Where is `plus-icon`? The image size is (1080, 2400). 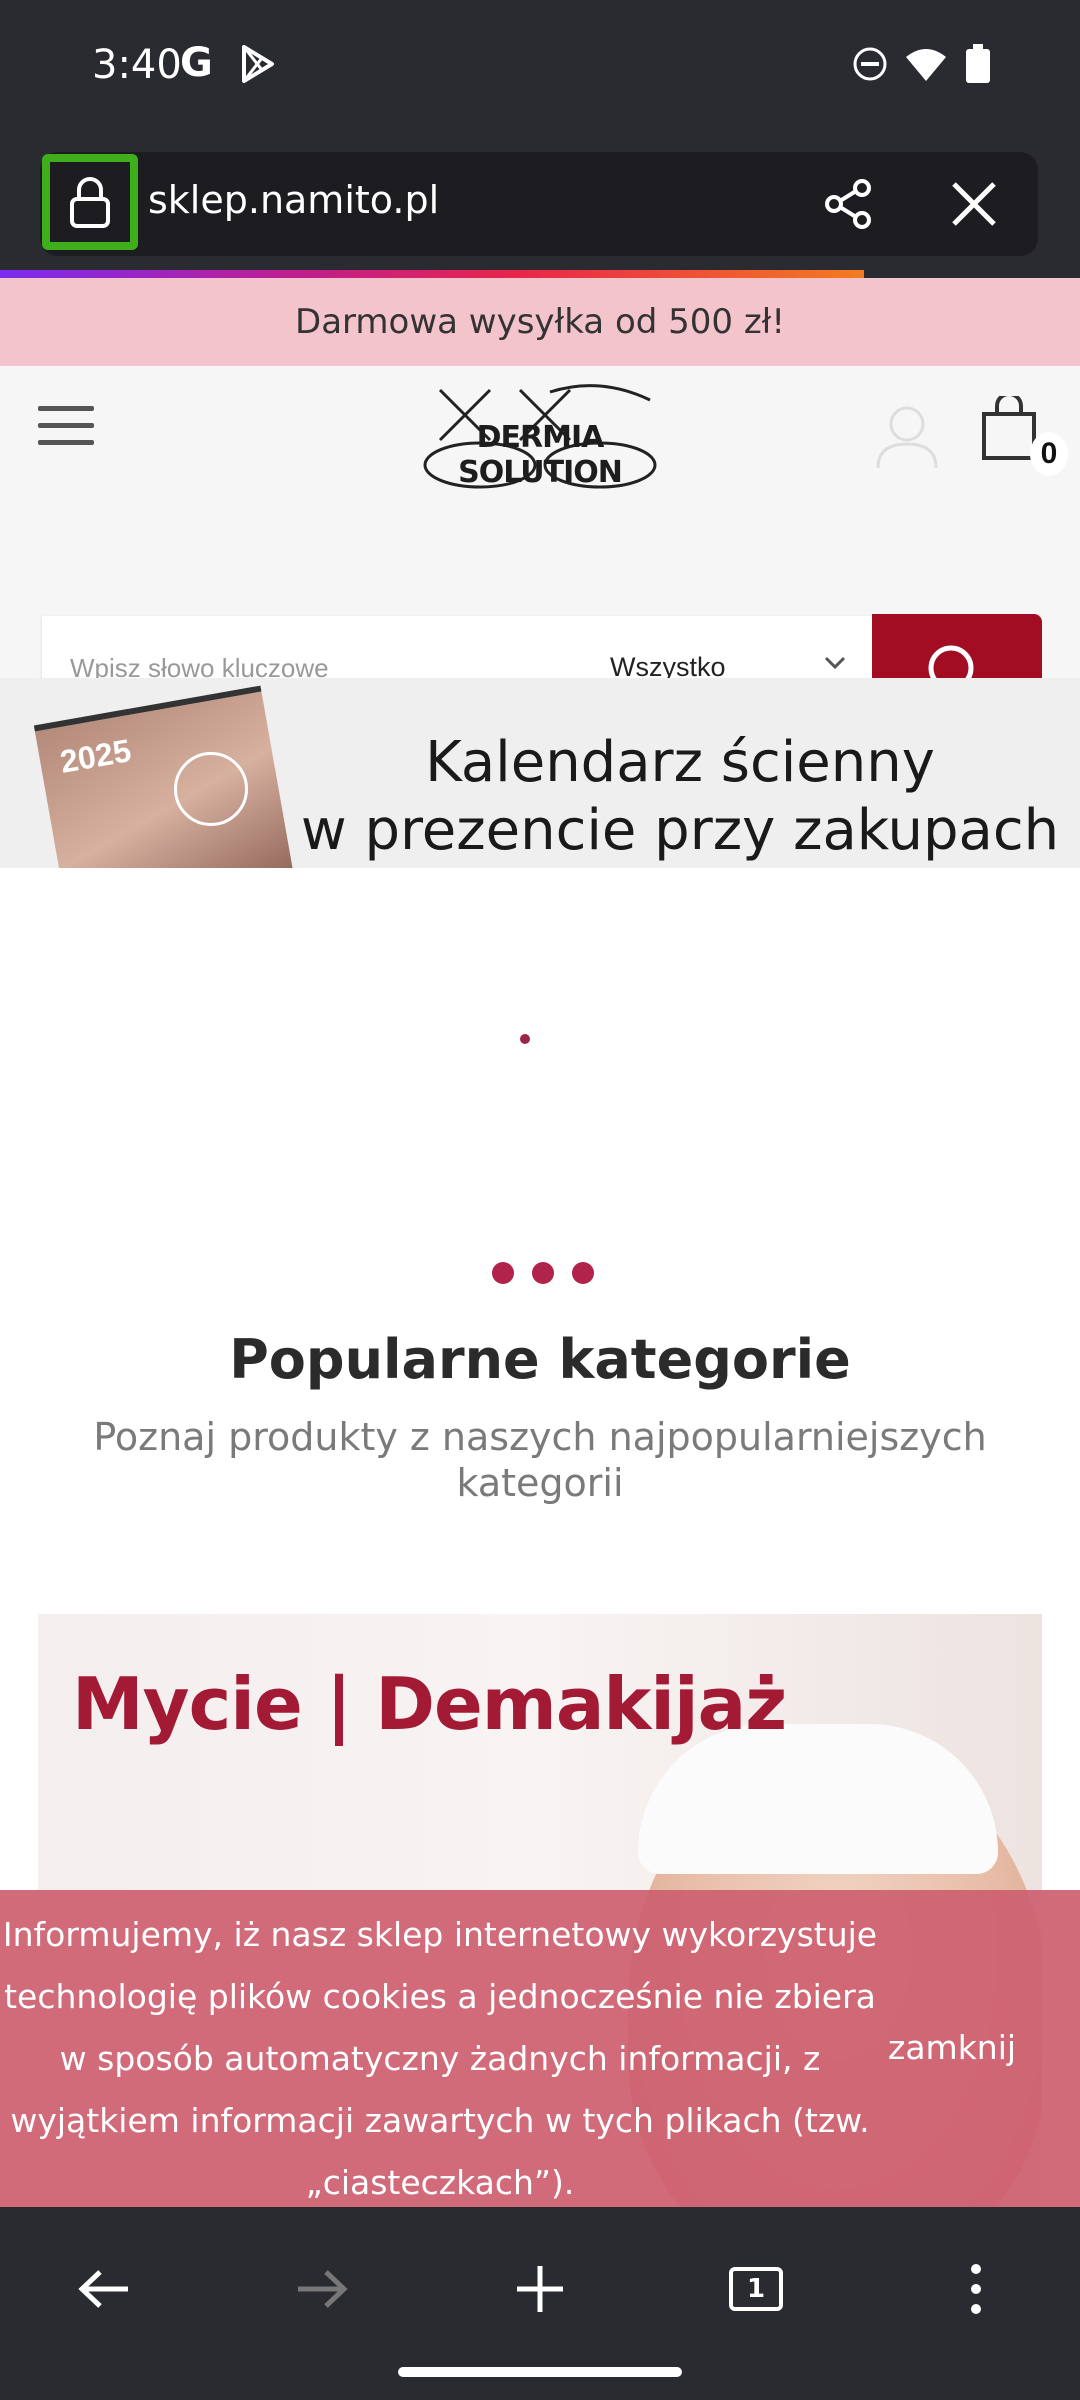 plus-icon is located at coordinates (540, 2289).